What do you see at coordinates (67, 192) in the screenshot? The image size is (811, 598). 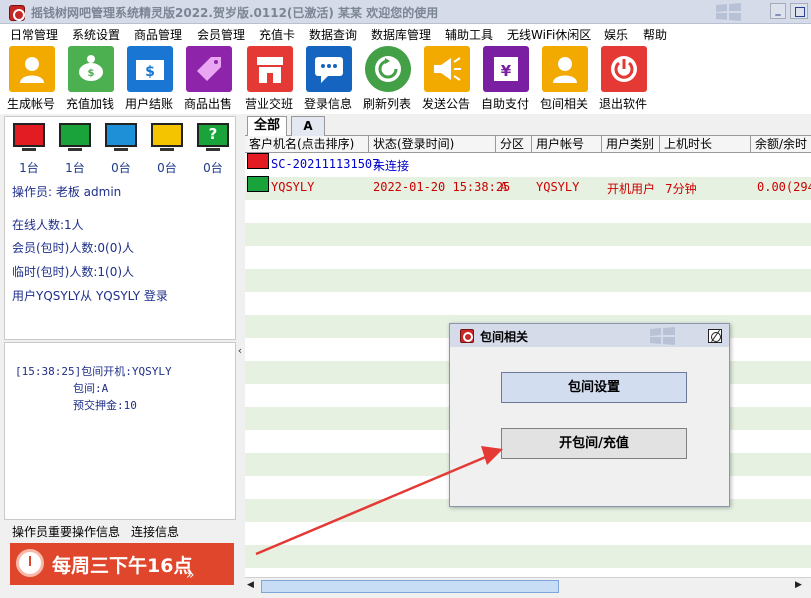 I see `operator-label: 操作员: 老板 admin` at bounding box center [67, 192].